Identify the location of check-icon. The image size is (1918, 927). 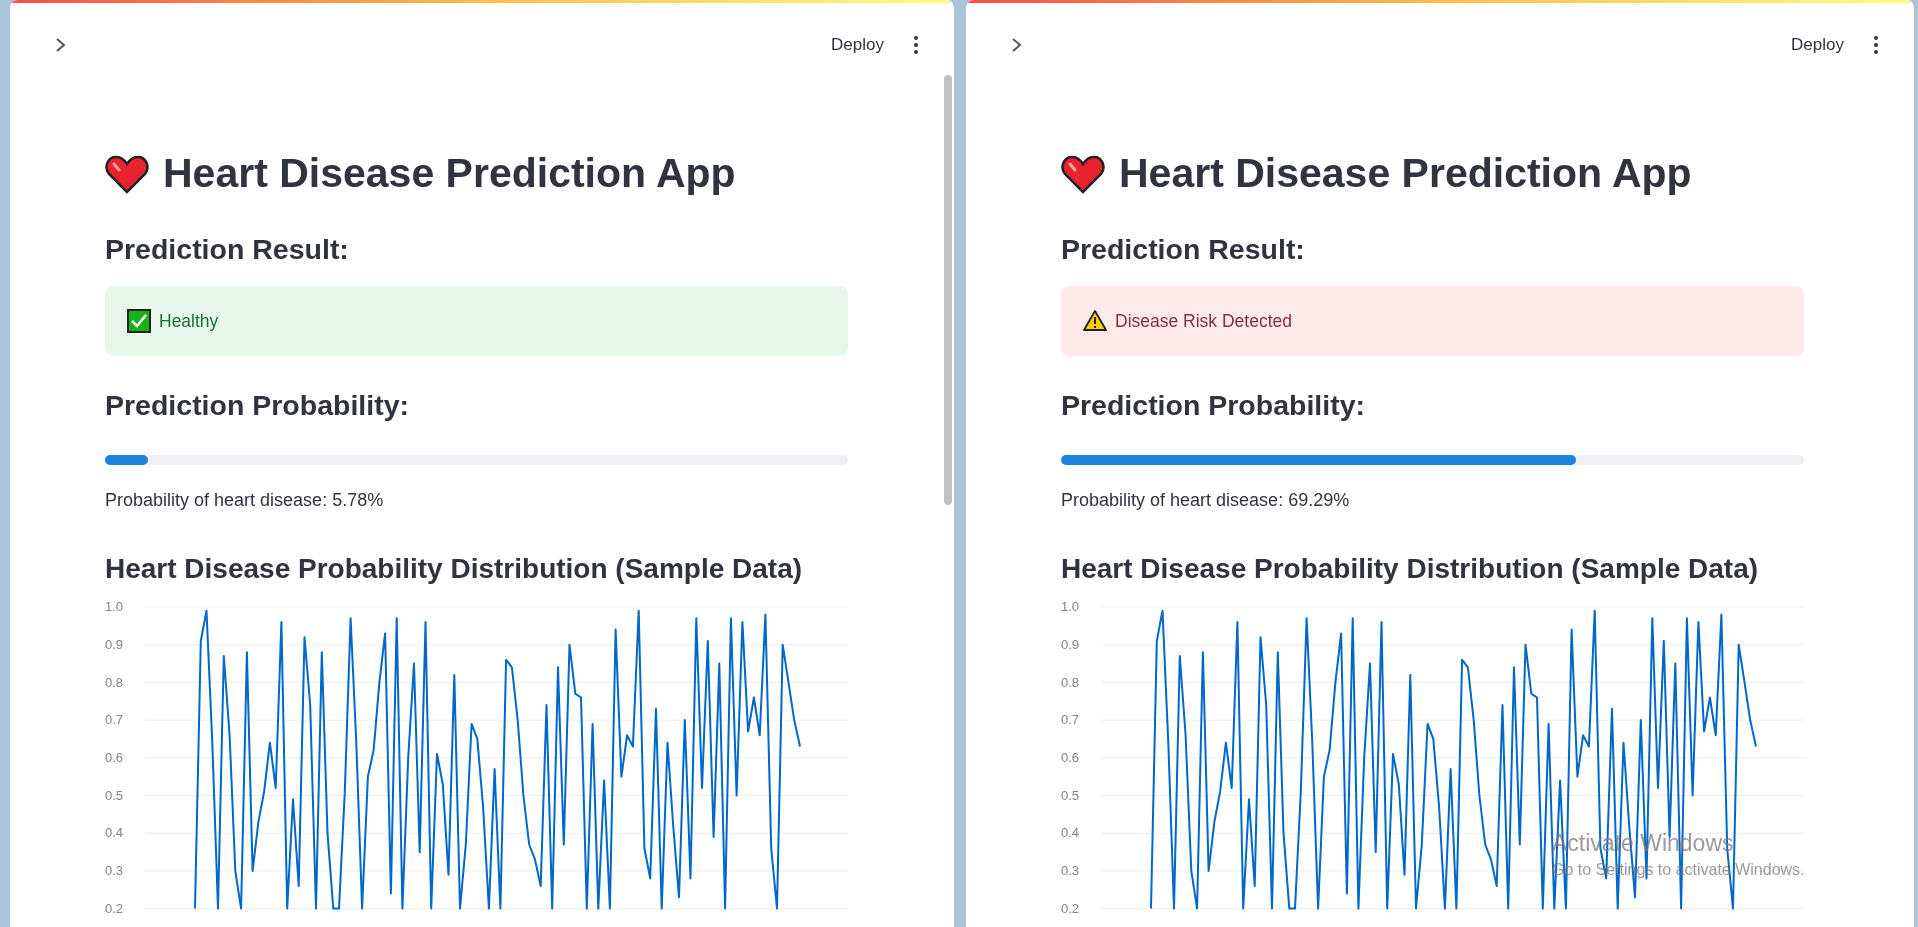
(139, 321).